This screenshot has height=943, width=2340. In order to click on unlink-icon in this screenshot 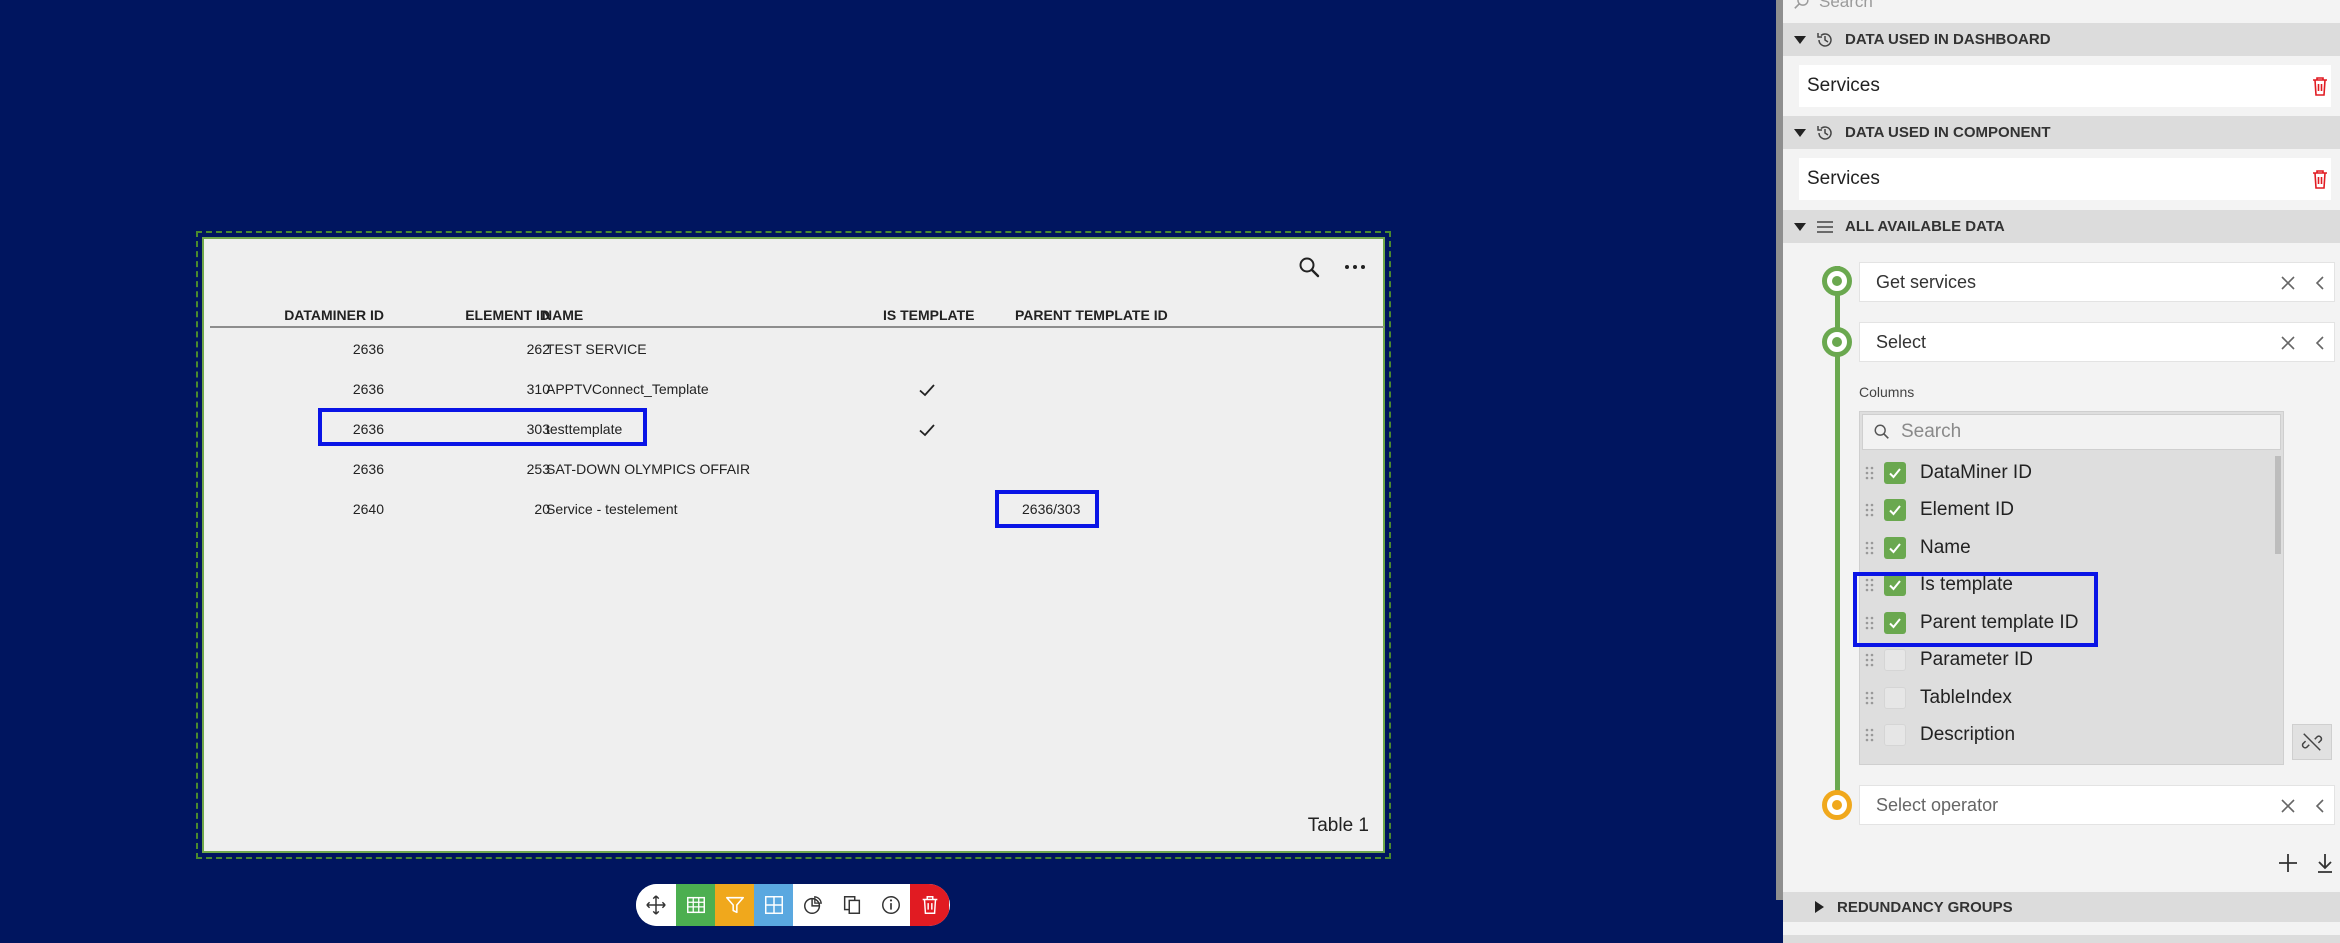, I will do `click(2312, 742)`.